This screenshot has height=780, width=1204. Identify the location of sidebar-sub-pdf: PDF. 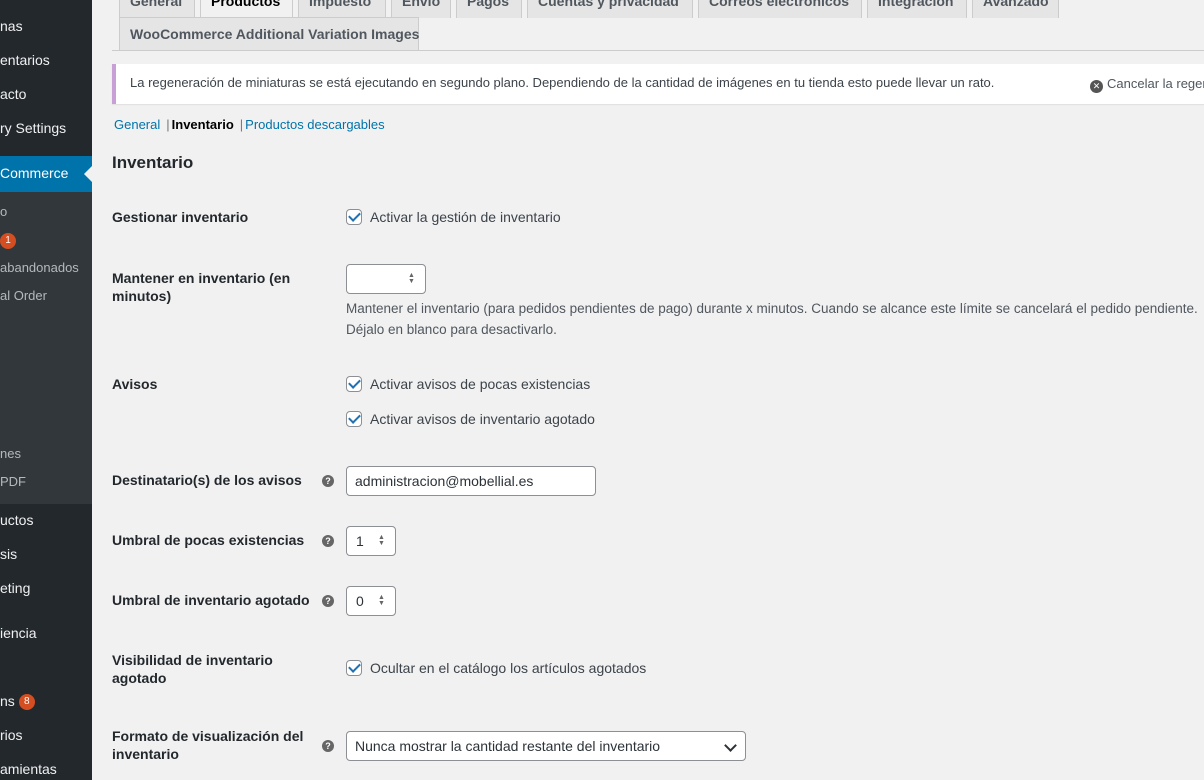
(46, 481).